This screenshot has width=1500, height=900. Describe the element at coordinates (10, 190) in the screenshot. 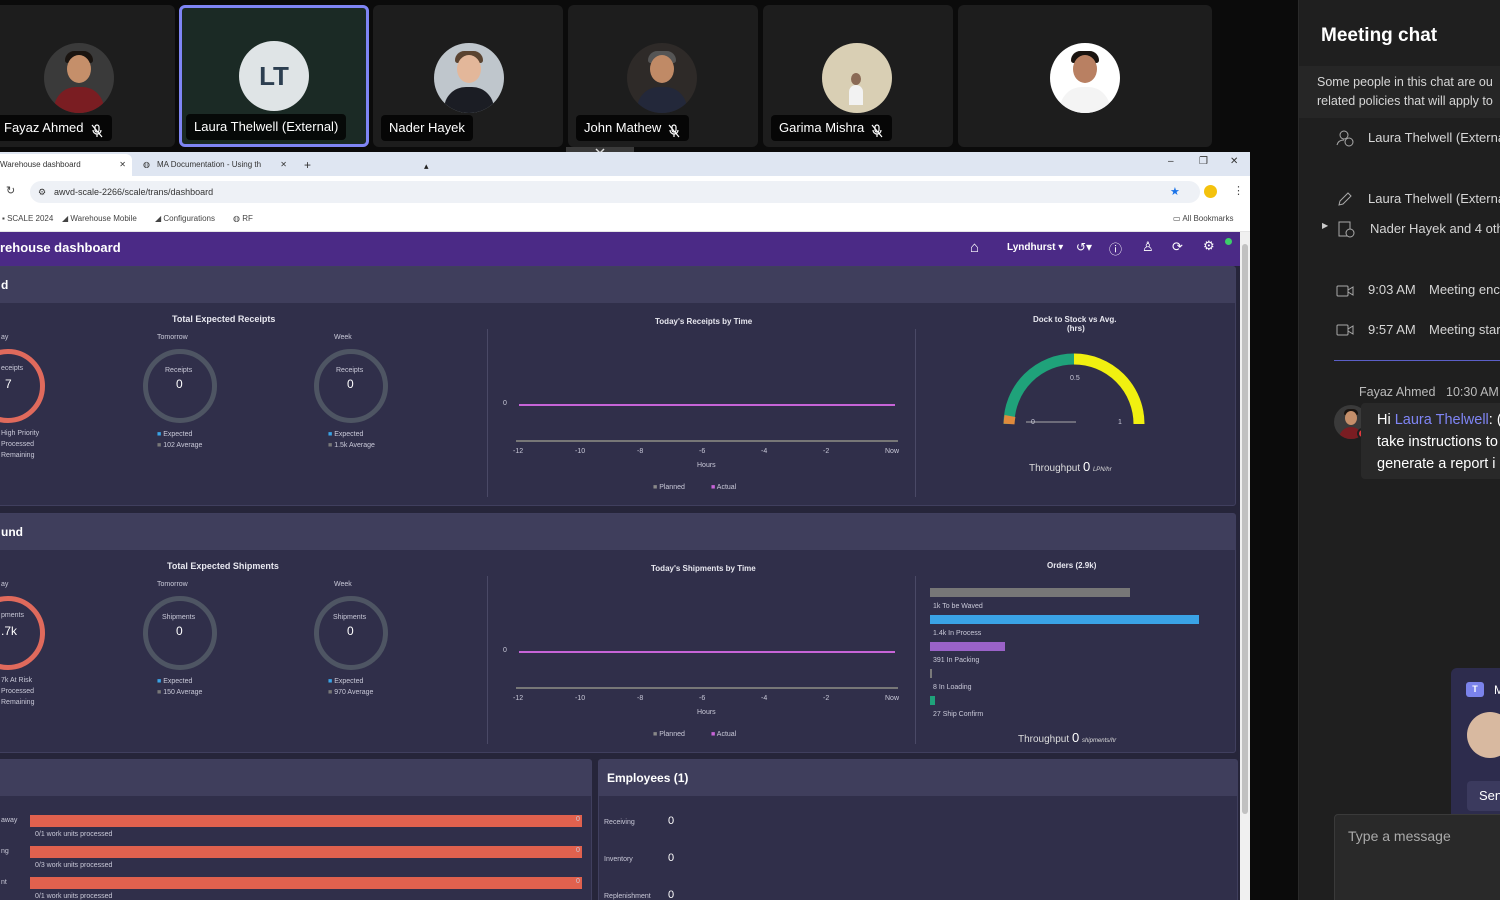

I see `reload-icon: ↻` at that location.